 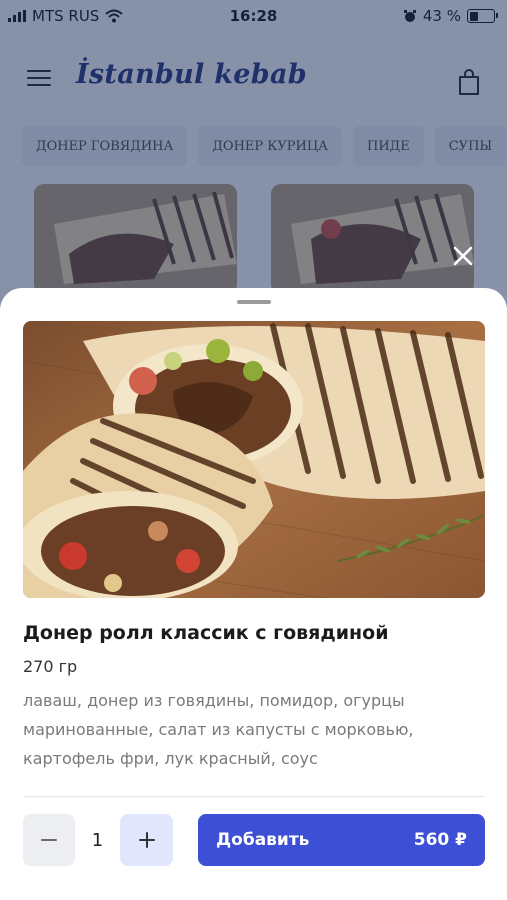 I want to click on quantity-increase-button, so click(x=146, y=840).